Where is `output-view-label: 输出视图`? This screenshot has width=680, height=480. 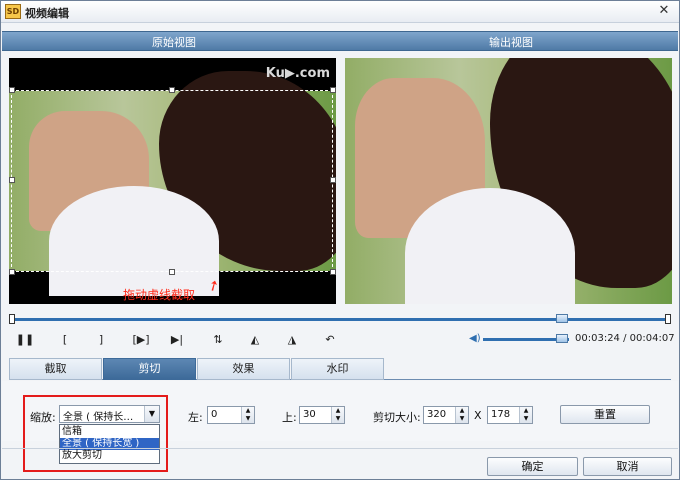
output-view-label: 输出视图 is located at coordinates (511, 42).